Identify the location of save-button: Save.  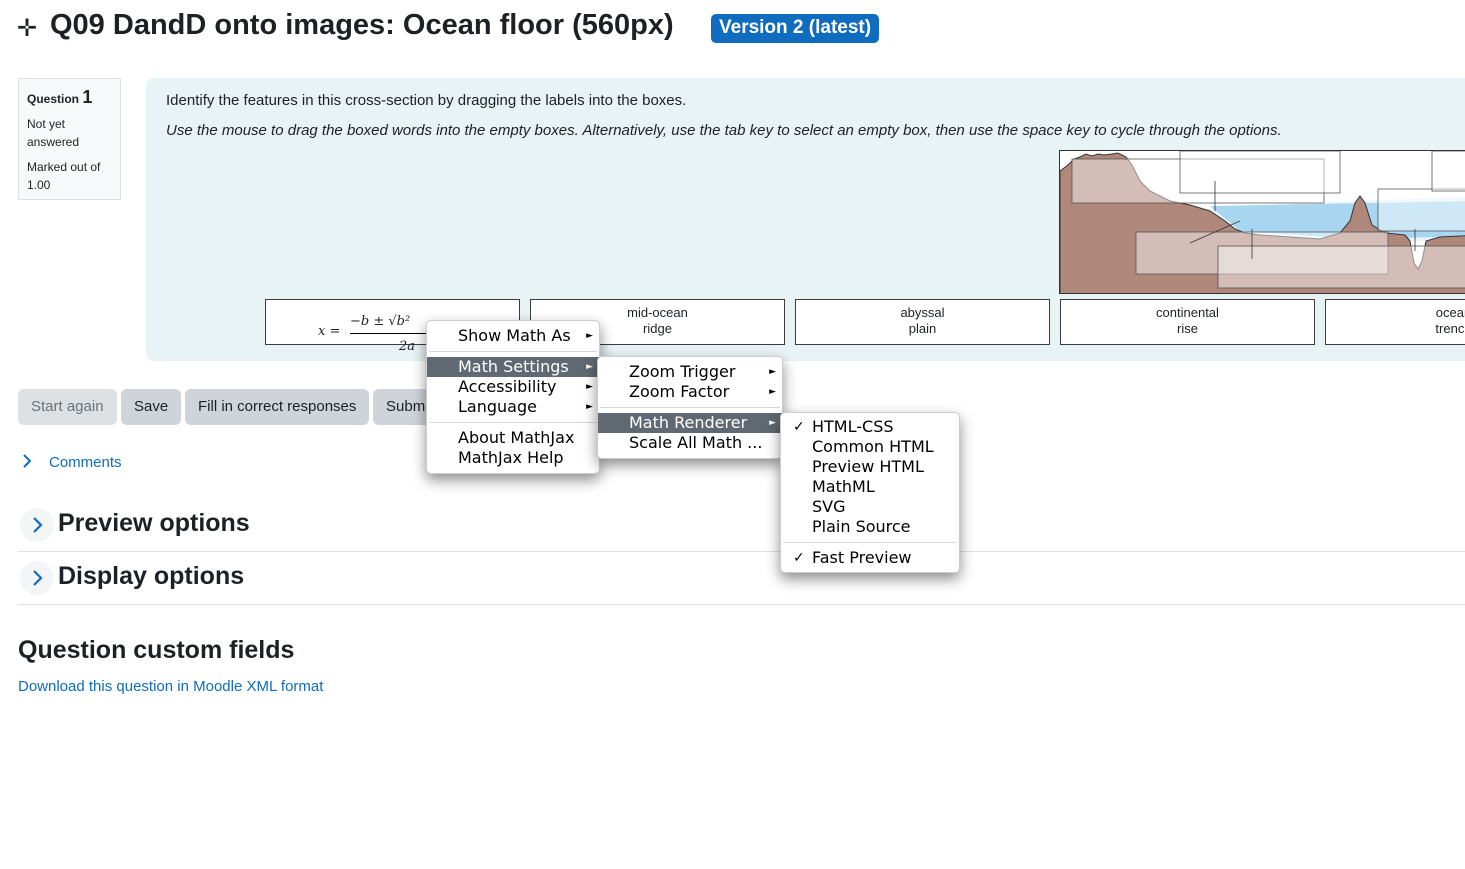
(151, 407).